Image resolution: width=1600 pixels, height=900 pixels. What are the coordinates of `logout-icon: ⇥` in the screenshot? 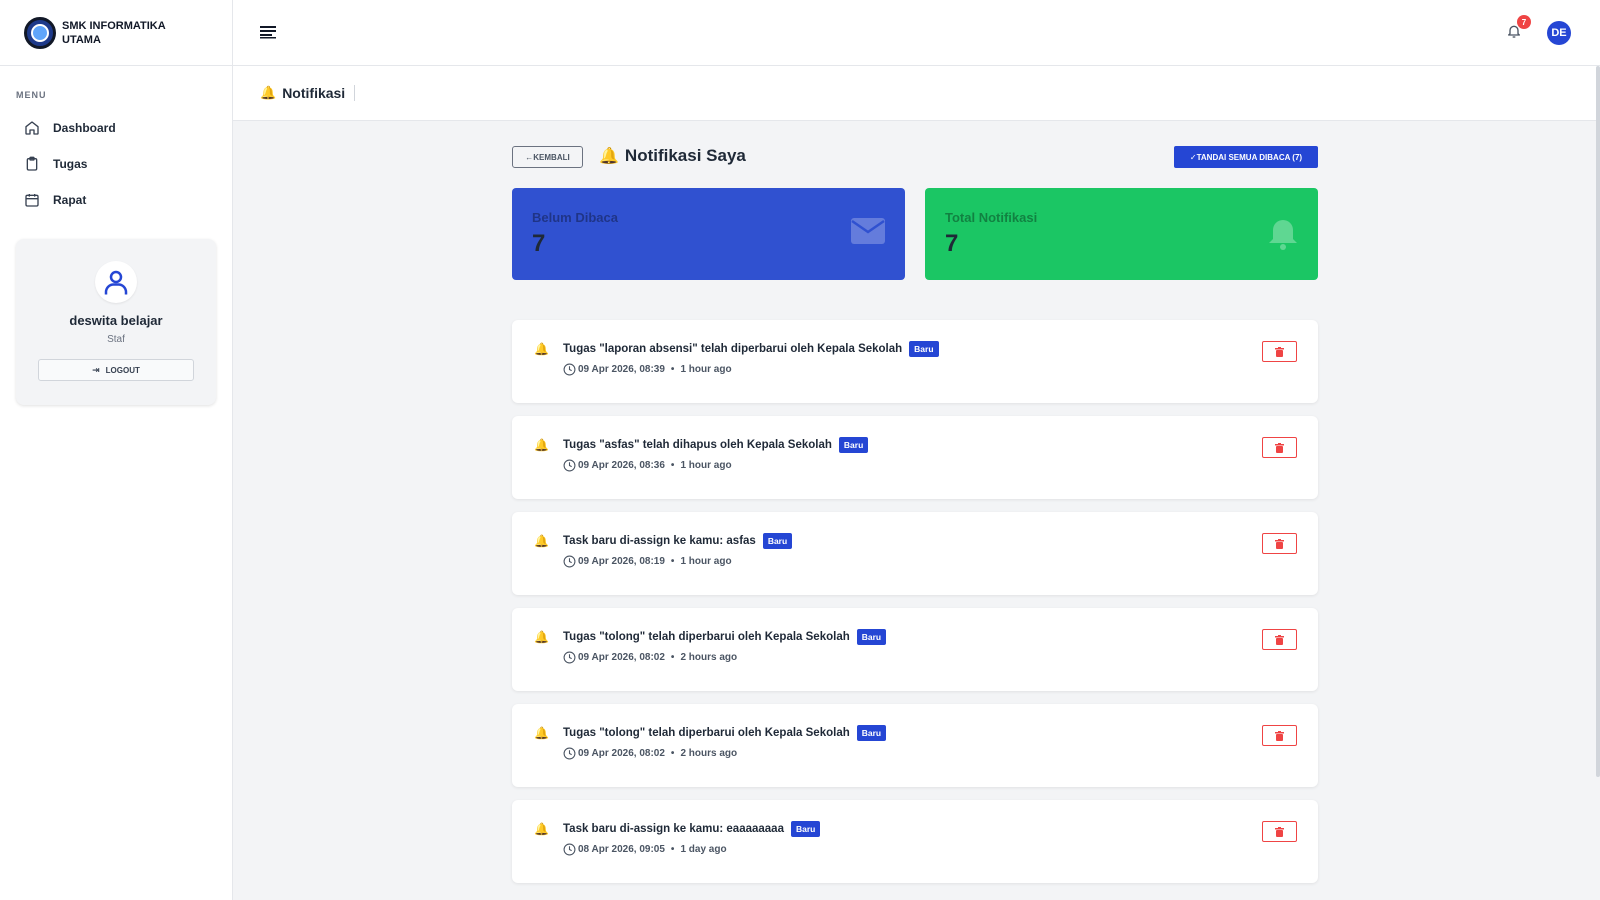 It's located at (96, 369).